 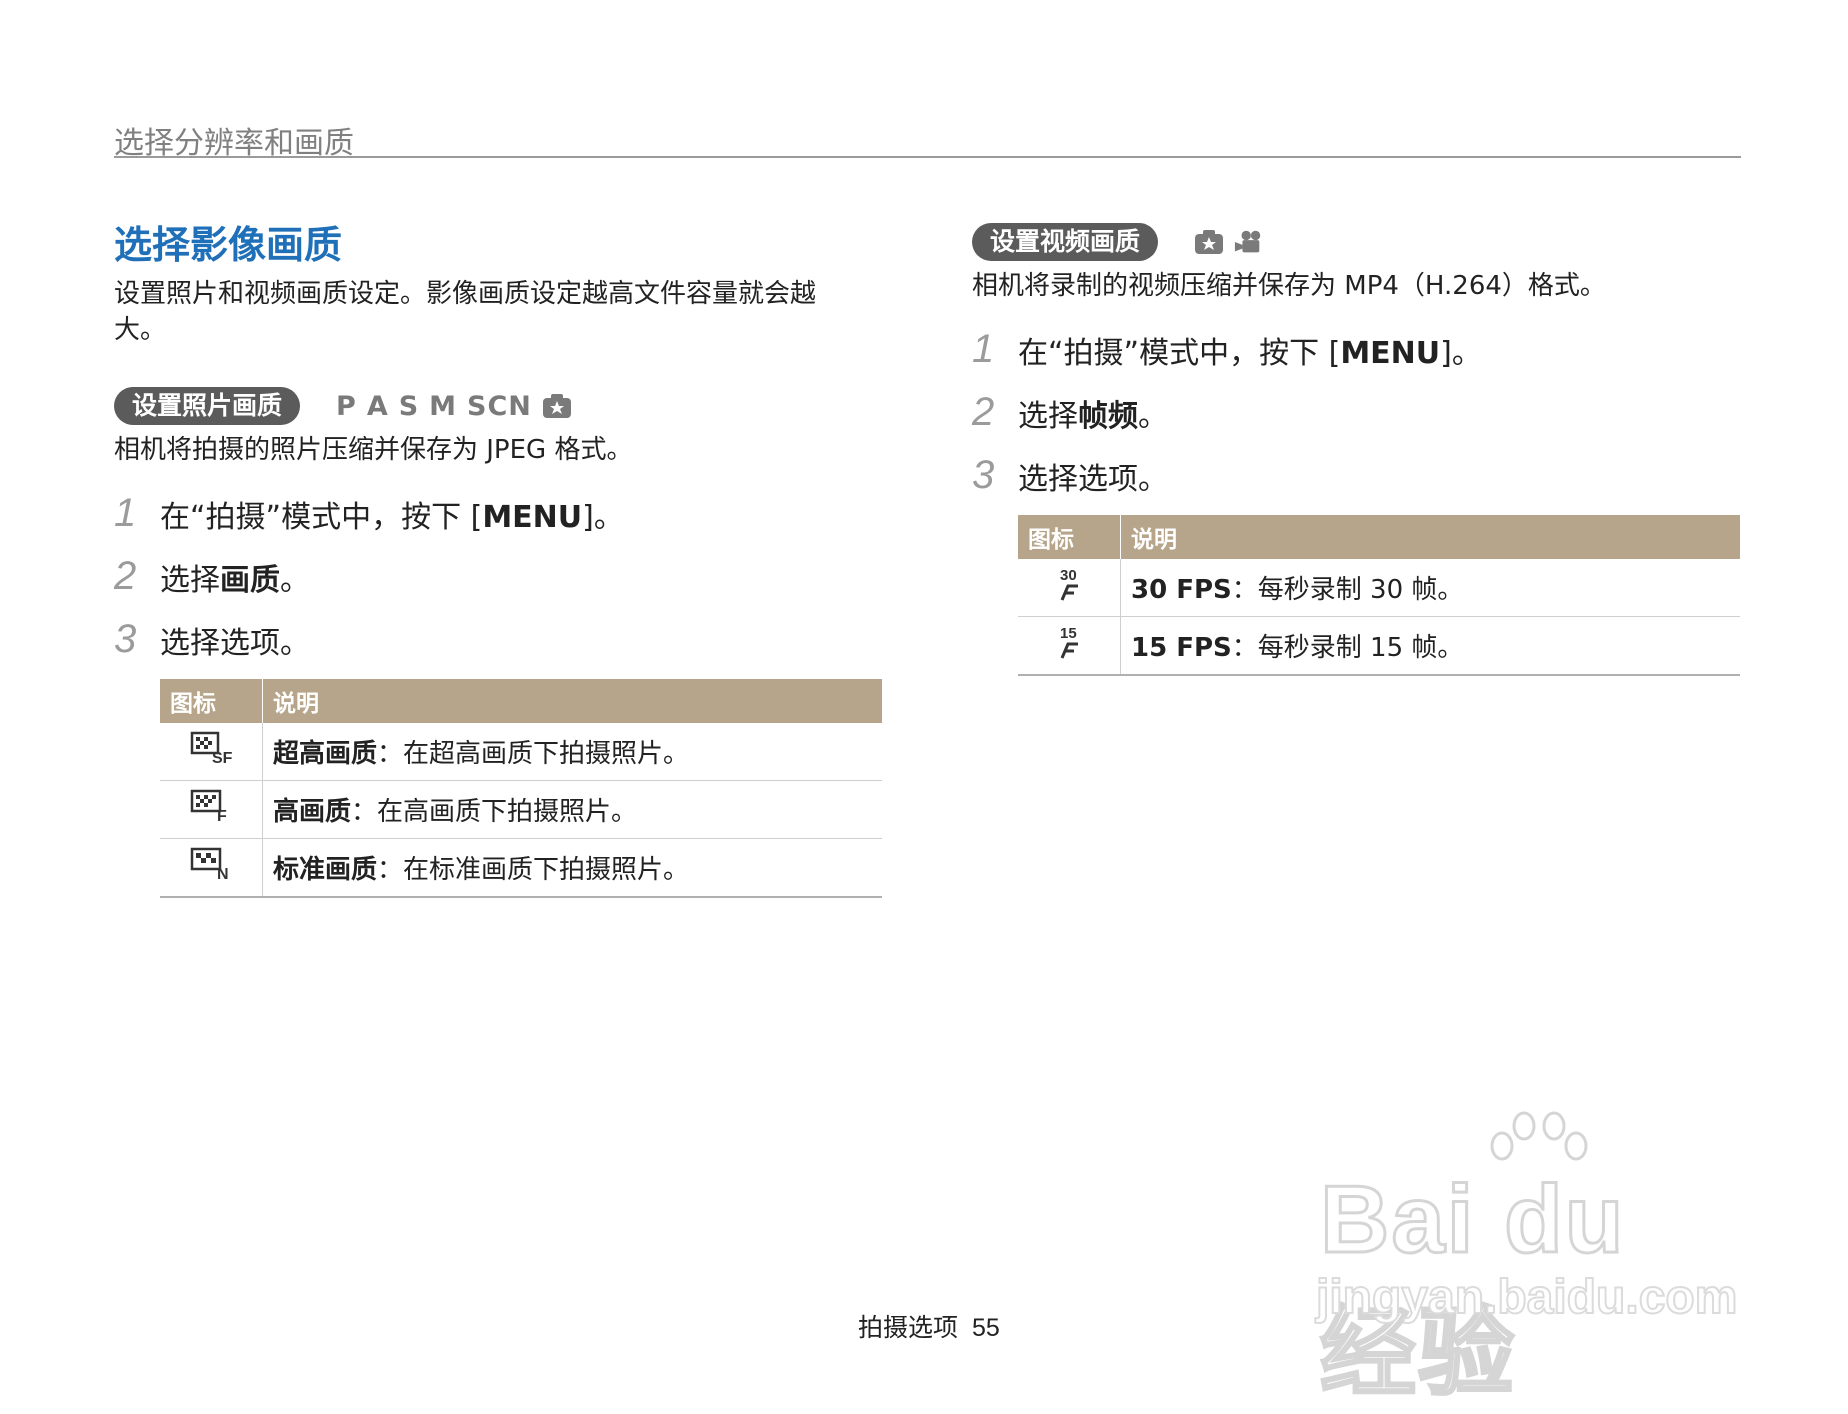 I want to click on option-desc: ：在超高画质下拍摄照片。, so click(x=533, y=754).